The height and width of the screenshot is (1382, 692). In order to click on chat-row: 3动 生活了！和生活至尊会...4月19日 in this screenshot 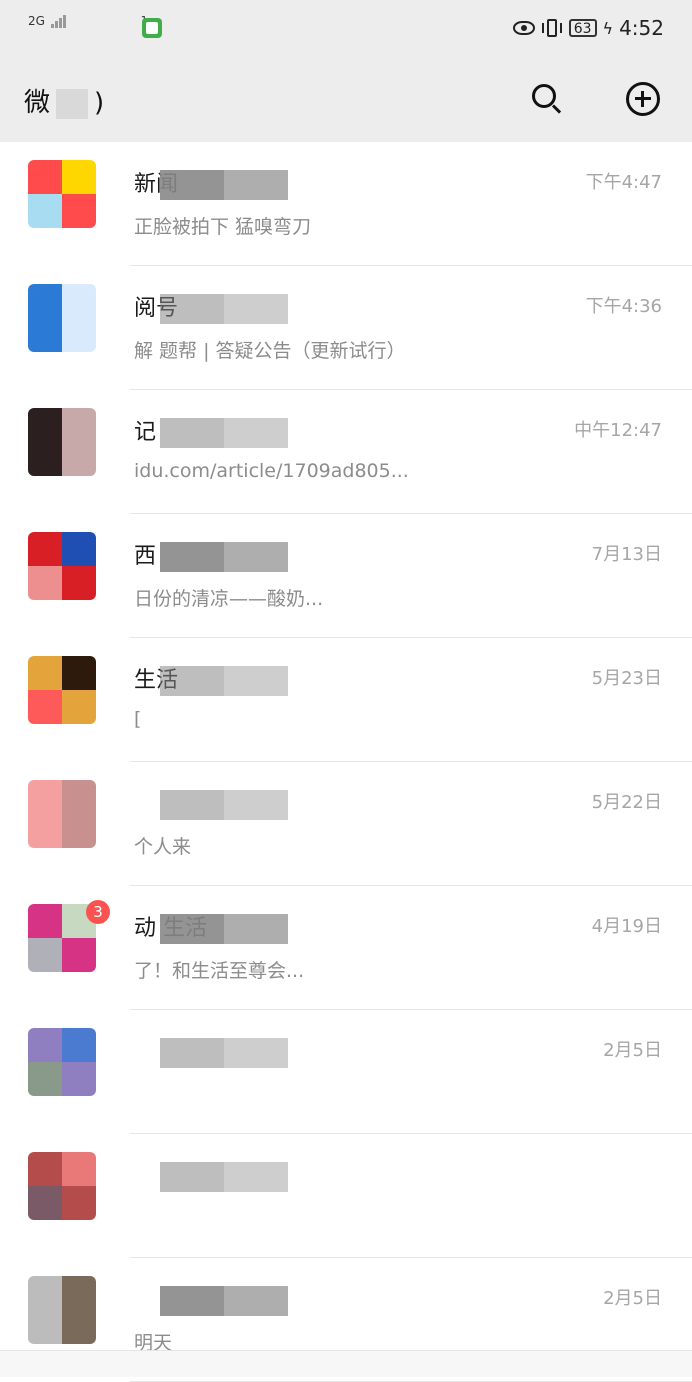, I will do `click(346, 948)`.